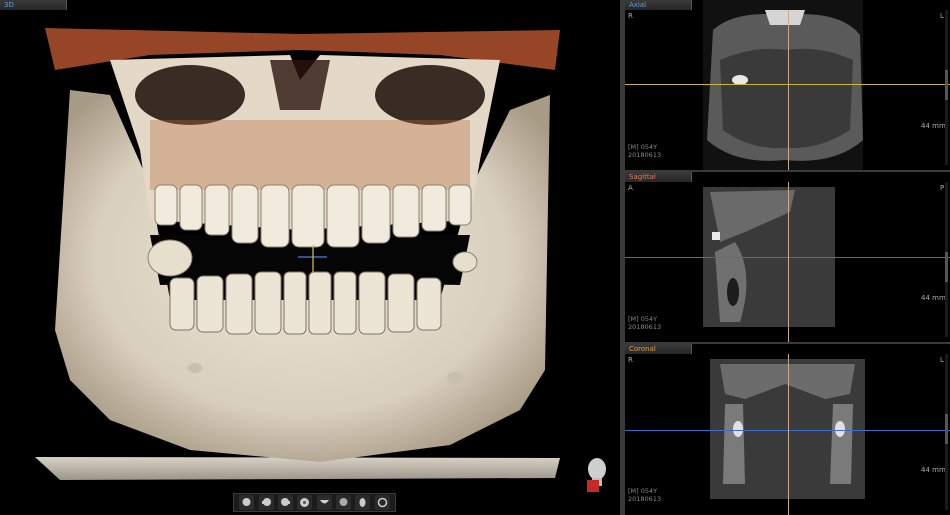 The width and height of the screenshot is (950, 515). I want to click on sagittal-crosshair-vertical, so click(788, 262).